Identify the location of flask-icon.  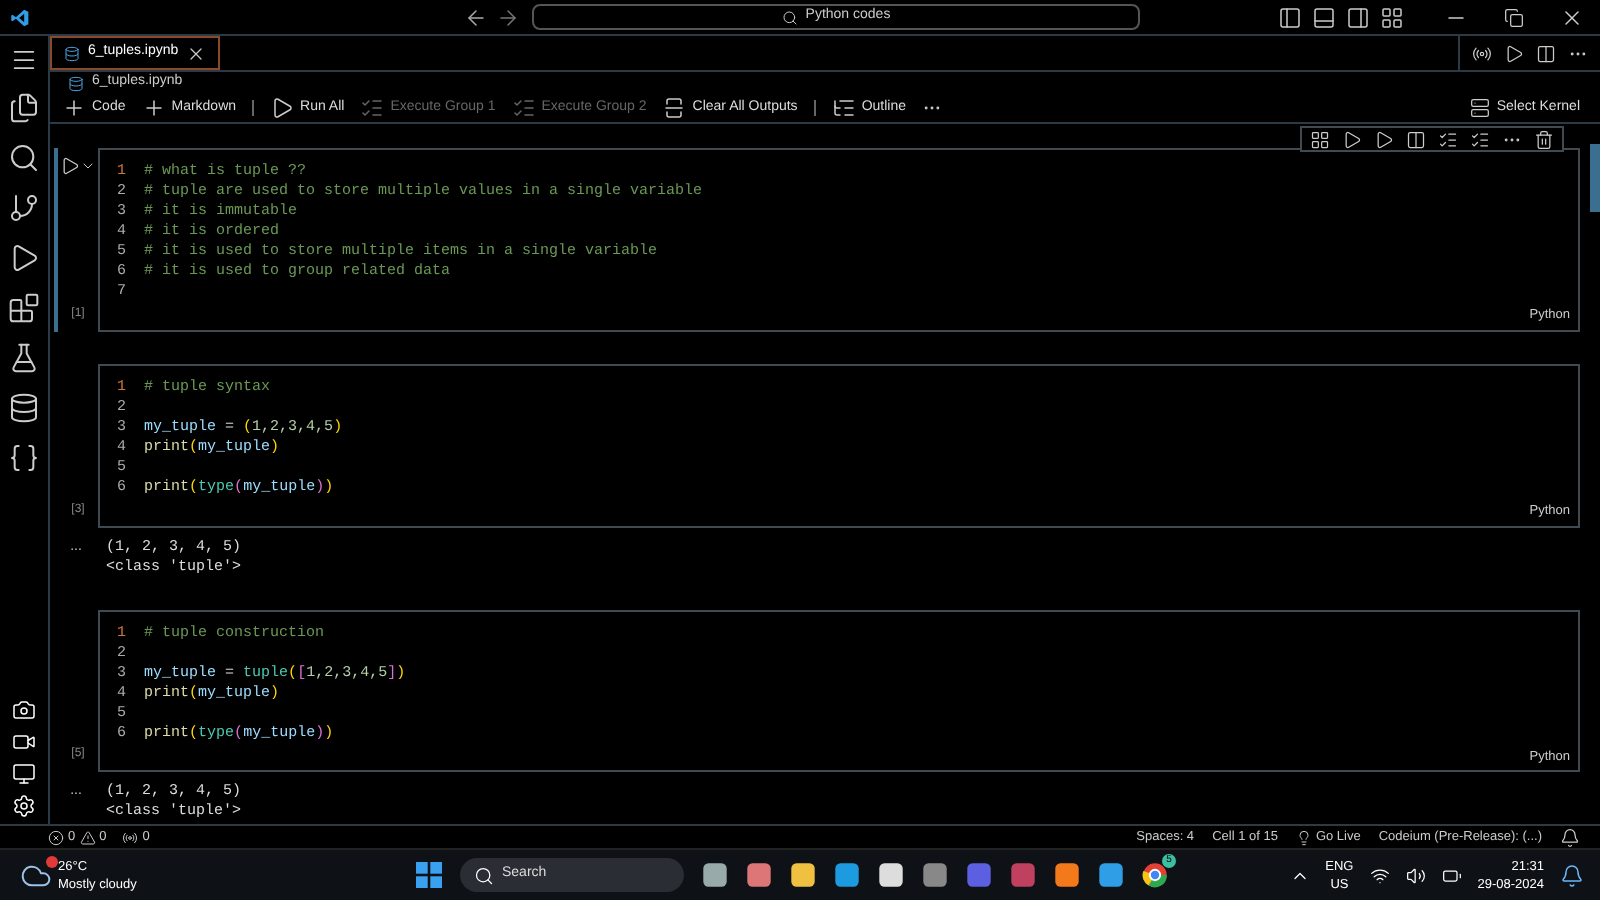
(24, 358).